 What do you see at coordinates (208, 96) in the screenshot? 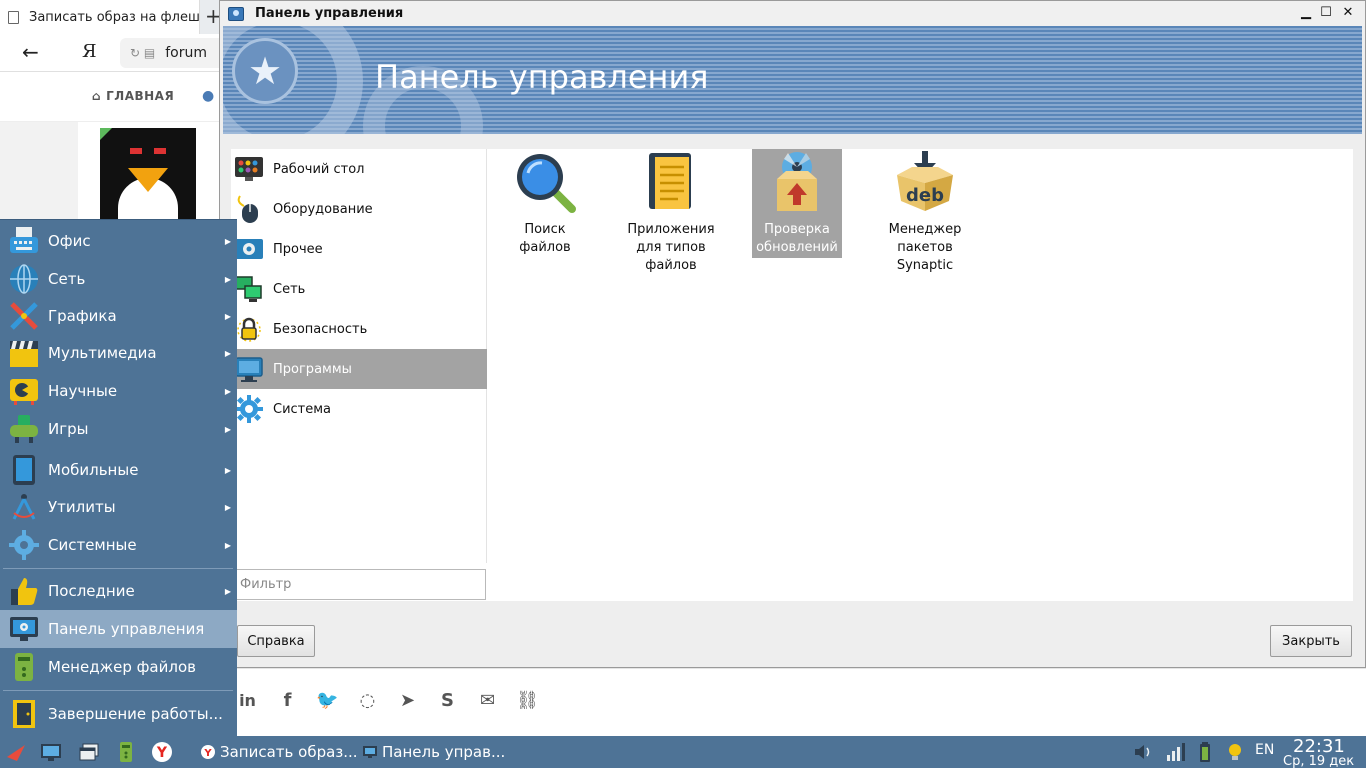
I see `chat-icon: ●` at bounding box center [208, 96].